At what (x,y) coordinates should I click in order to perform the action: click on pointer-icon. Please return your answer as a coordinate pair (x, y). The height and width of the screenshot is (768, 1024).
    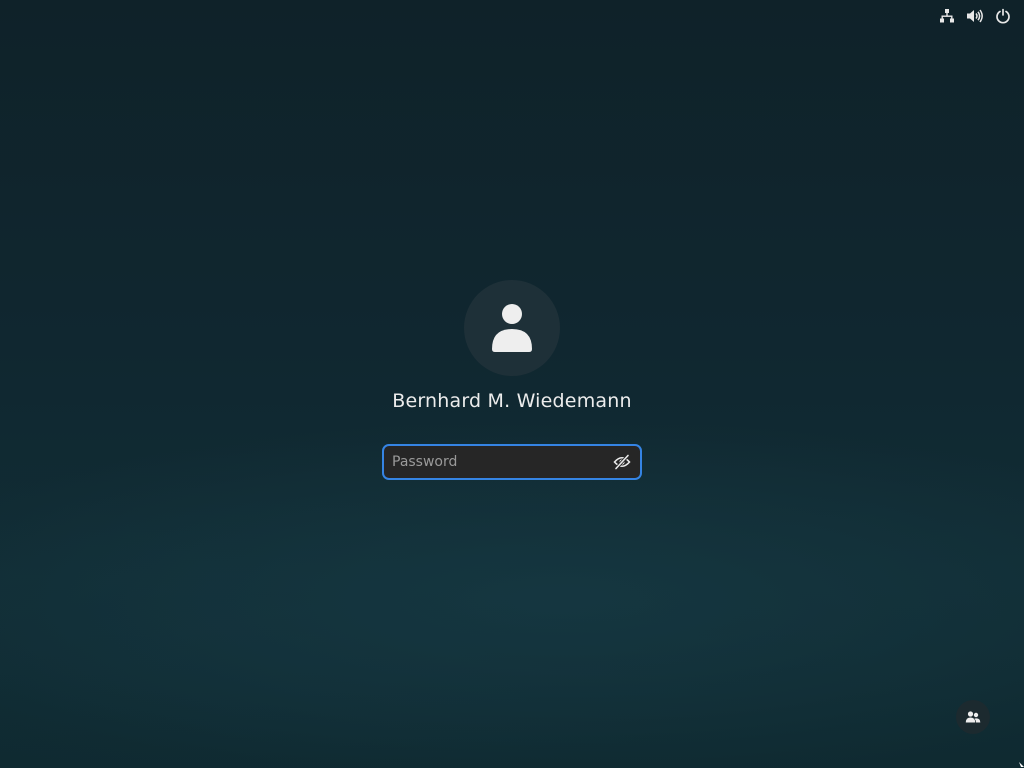
    Looking at the image, I should click on (1021, 764).